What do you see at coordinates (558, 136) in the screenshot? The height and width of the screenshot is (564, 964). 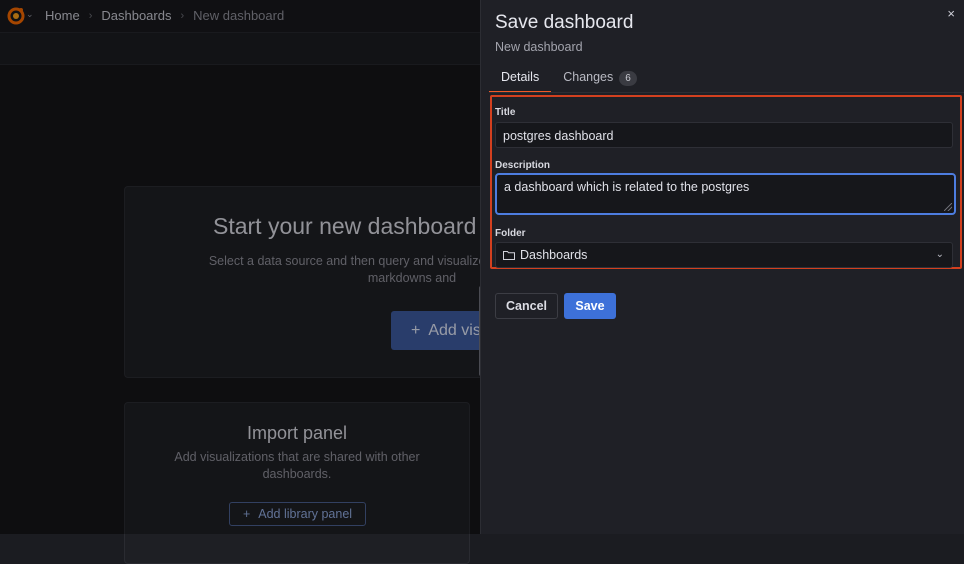 I see `title-input-value: postgres dashboard` at bounding box center [558, 136].